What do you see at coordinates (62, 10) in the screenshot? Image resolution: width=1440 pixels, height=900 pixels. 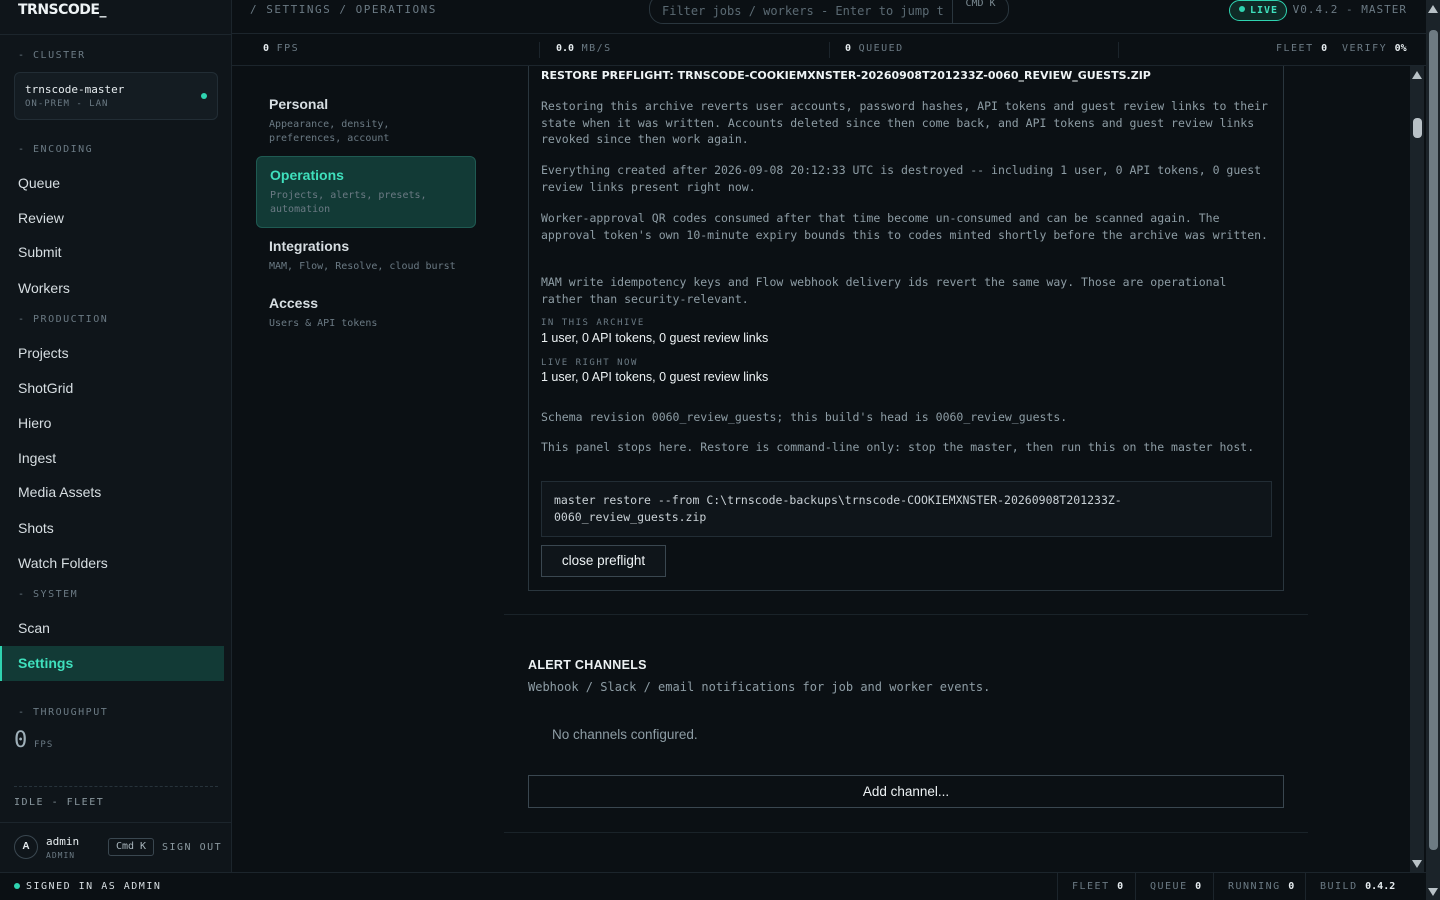 I see `app-logo: TRNSCODE_` at bounding box center [62, 10].